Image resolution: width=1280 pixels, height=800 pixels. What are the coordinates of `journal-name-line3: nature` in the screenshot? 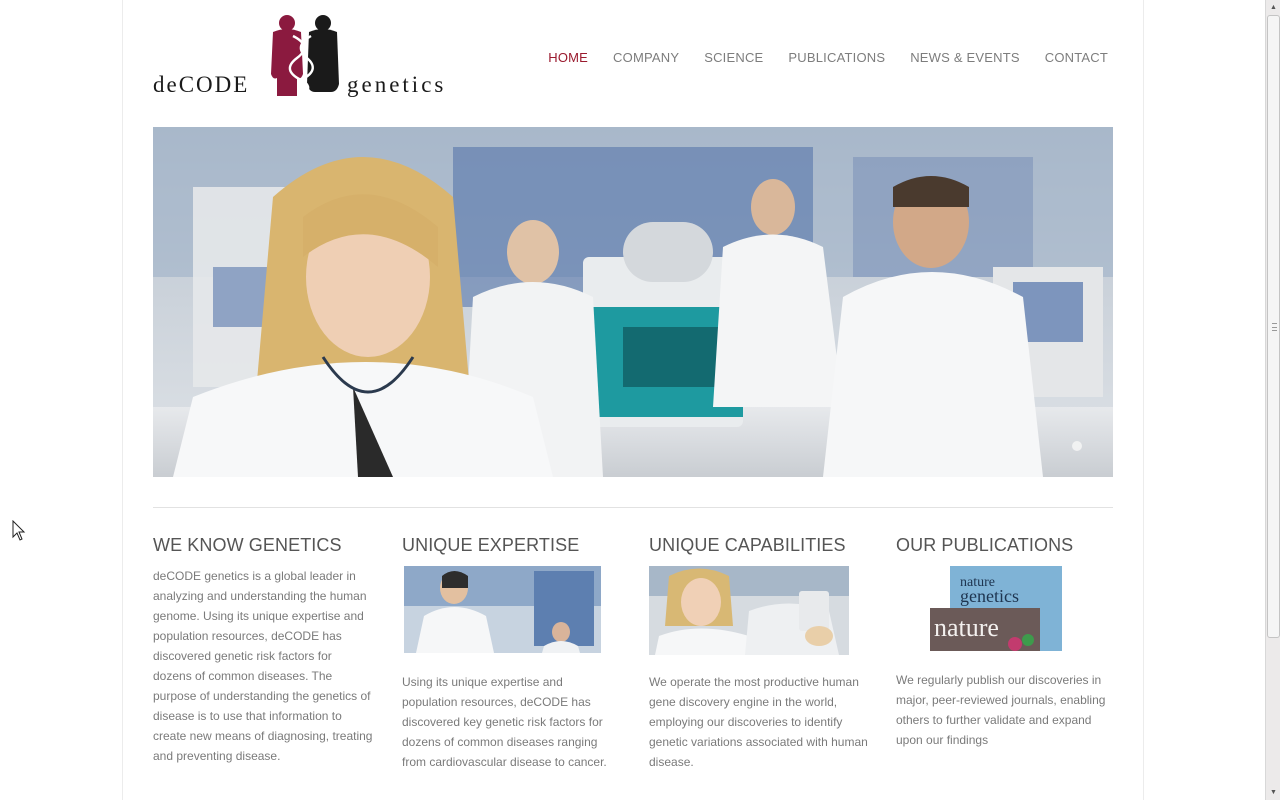 It's located at (966, 627).